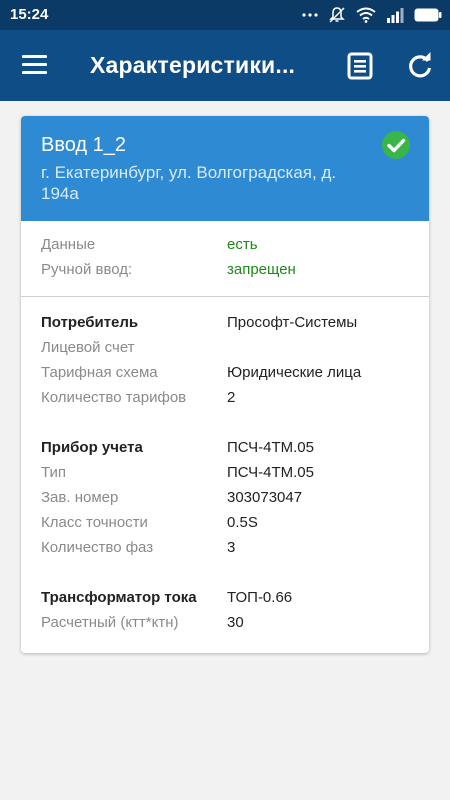 Image resolution: width=450 pixels, height=800 pixels. What do you see at coordinates (337, 15) in the screenshot?
I see `silent-mode-icon` at bounding box center [337, 15].